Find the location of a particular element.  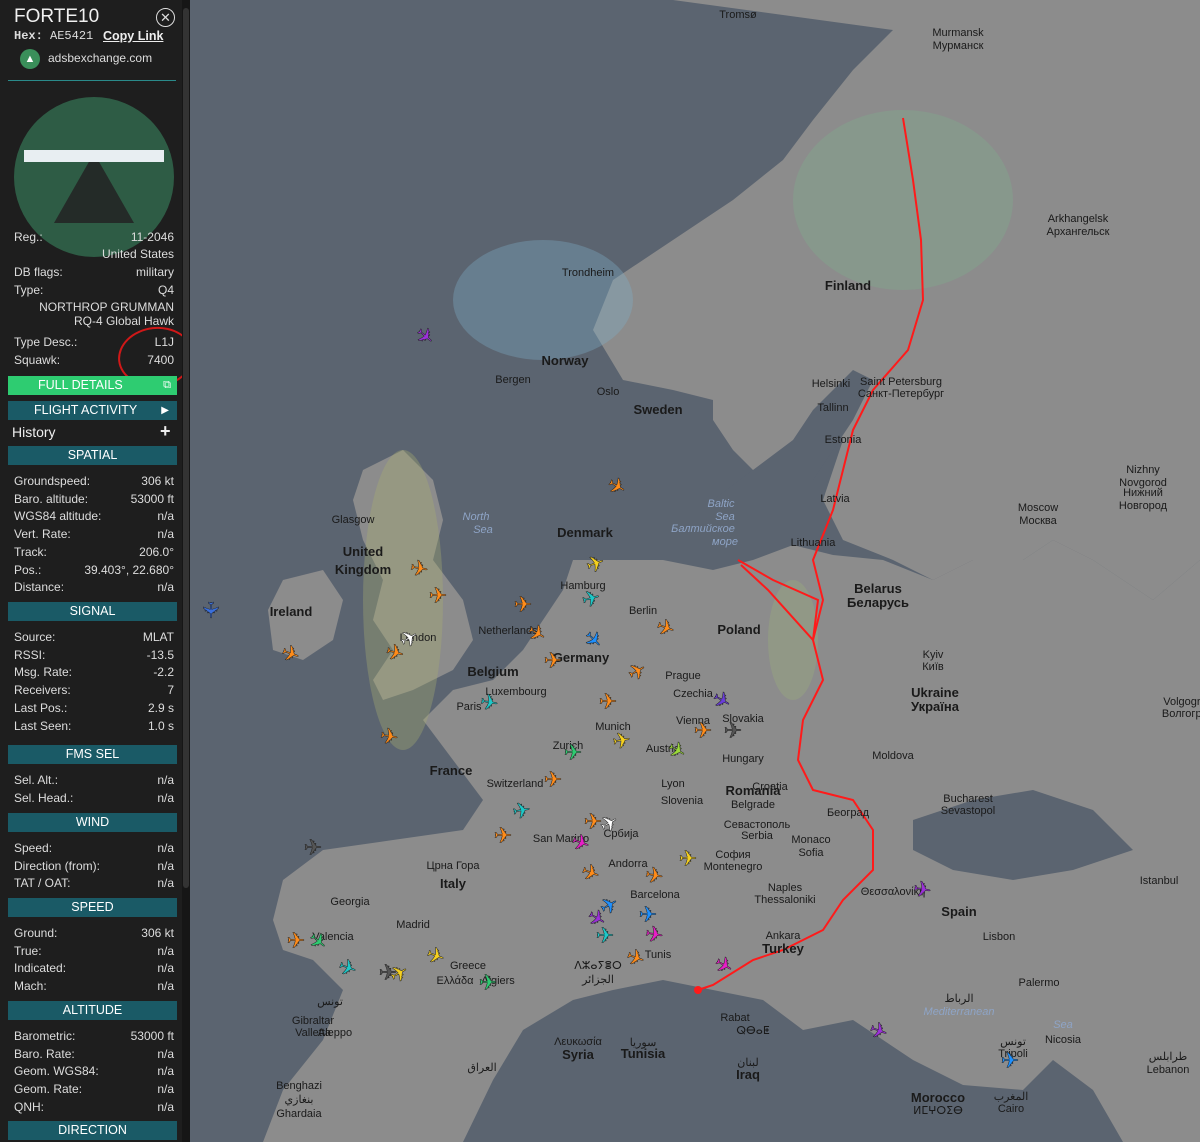

history-toggle: History is located at coordinates (34, 432).